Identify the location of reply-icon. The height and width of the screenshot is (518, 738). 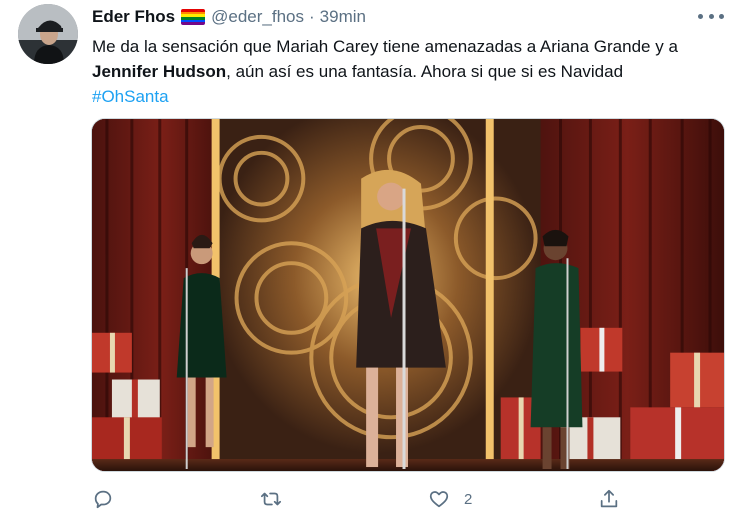
(103, 499).